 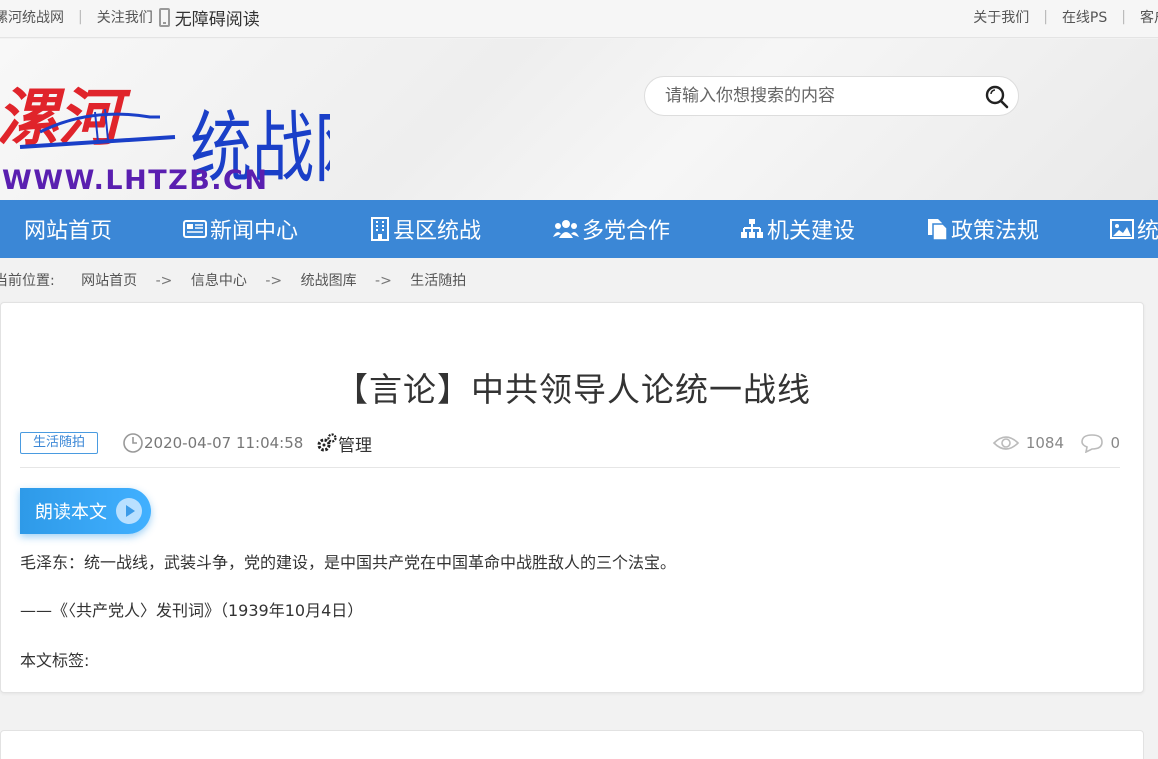 I want to click on read-aloud-button: 朗读本文, so click(x=85, y=511).